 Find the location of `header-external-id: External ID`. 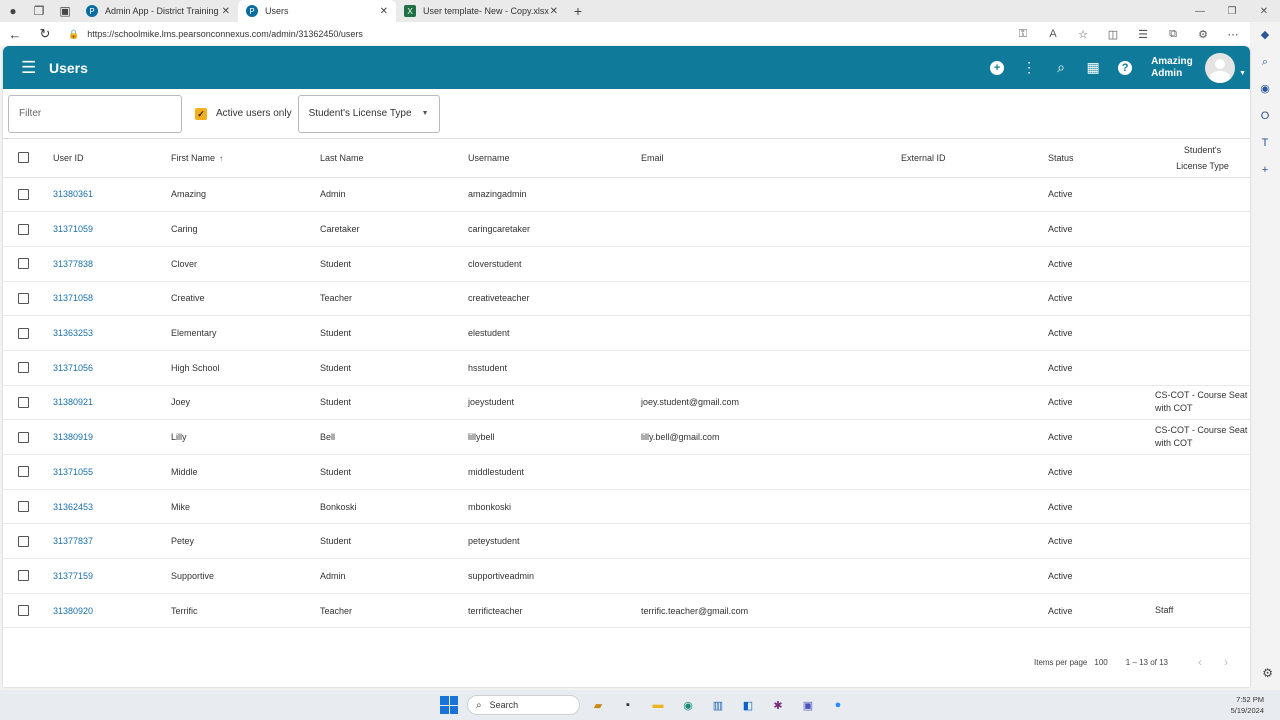

header-external-id: External ID is located at coordinates (974, 158).